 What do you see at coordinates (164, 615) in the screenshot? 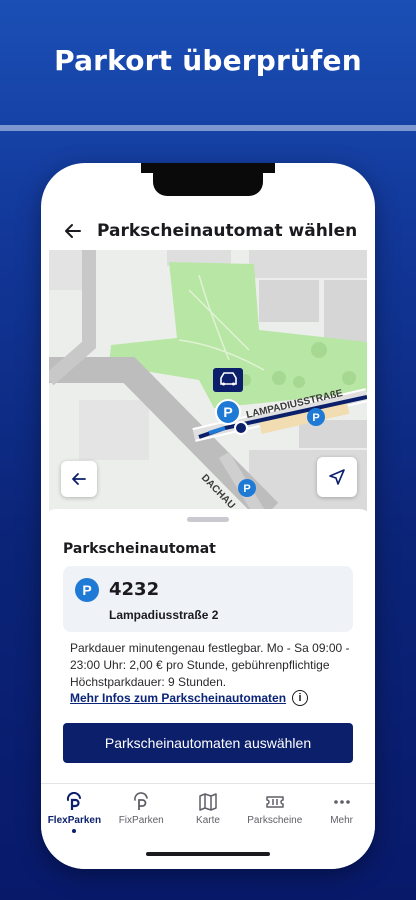
I see `machine-street: Lampadiusstraße 2` at bounding box center [164, 615].